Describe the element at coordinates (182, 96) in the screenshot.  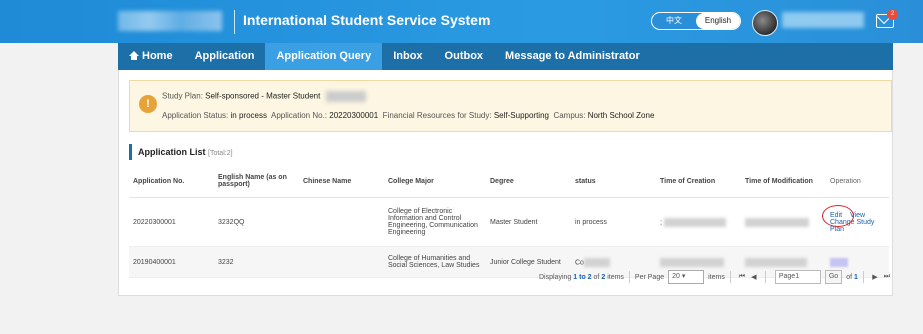
I see `study-plan-label: Study Plan:` at that location.